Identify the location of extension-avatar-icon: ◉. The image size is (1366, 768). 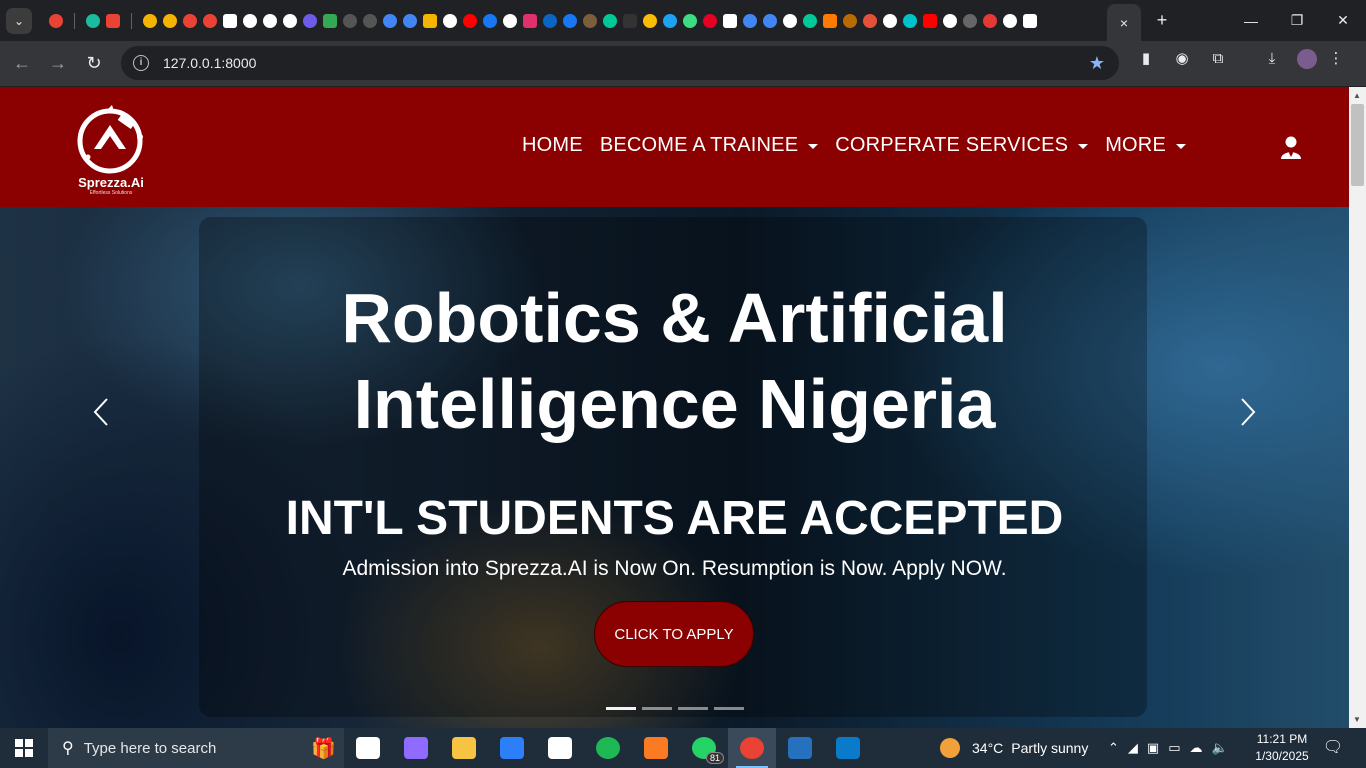
(1182, 59).